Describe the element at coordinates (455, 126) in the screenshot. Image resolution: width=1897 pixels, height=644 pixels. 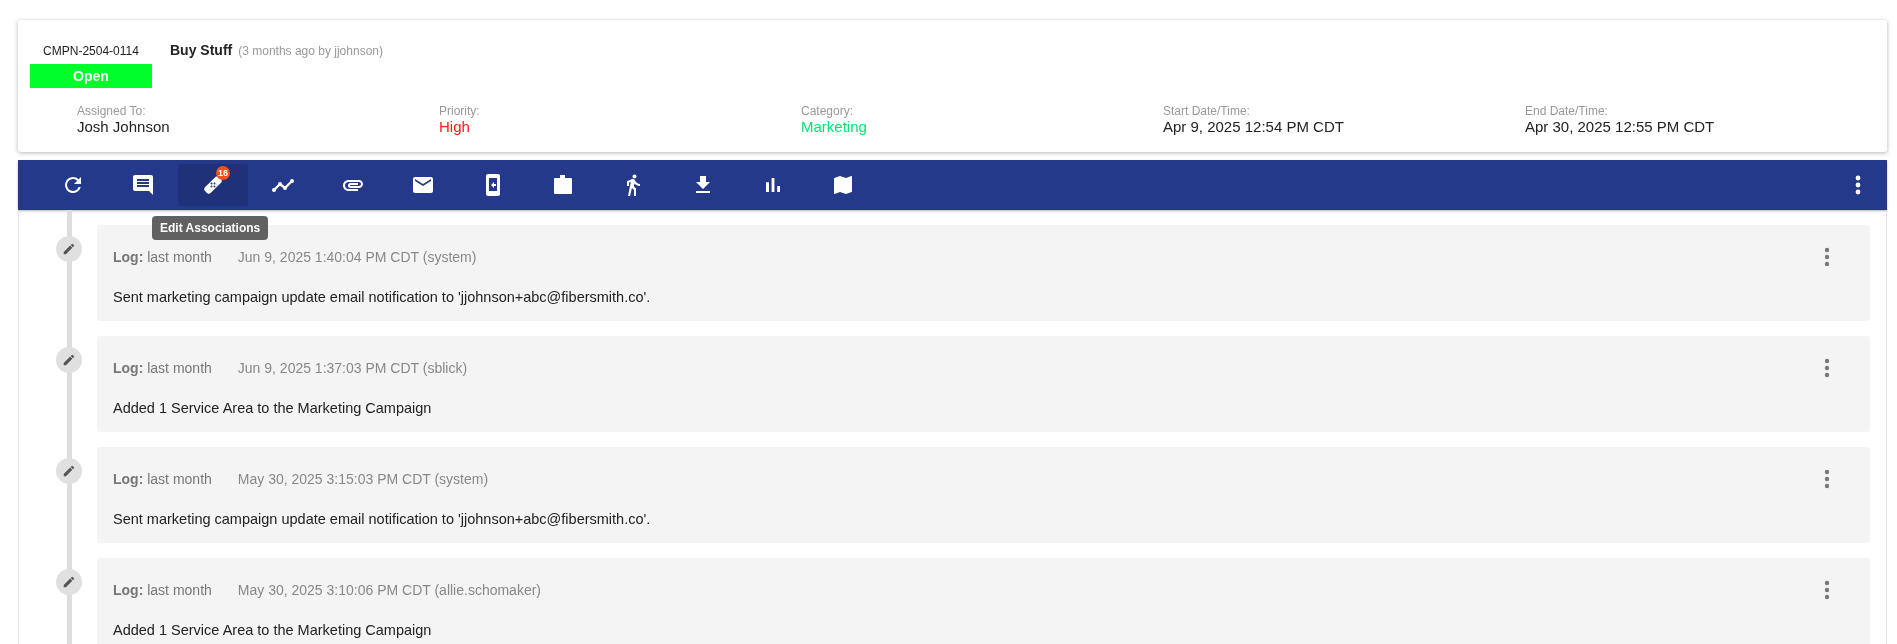
I see `field-value: High` at that location.